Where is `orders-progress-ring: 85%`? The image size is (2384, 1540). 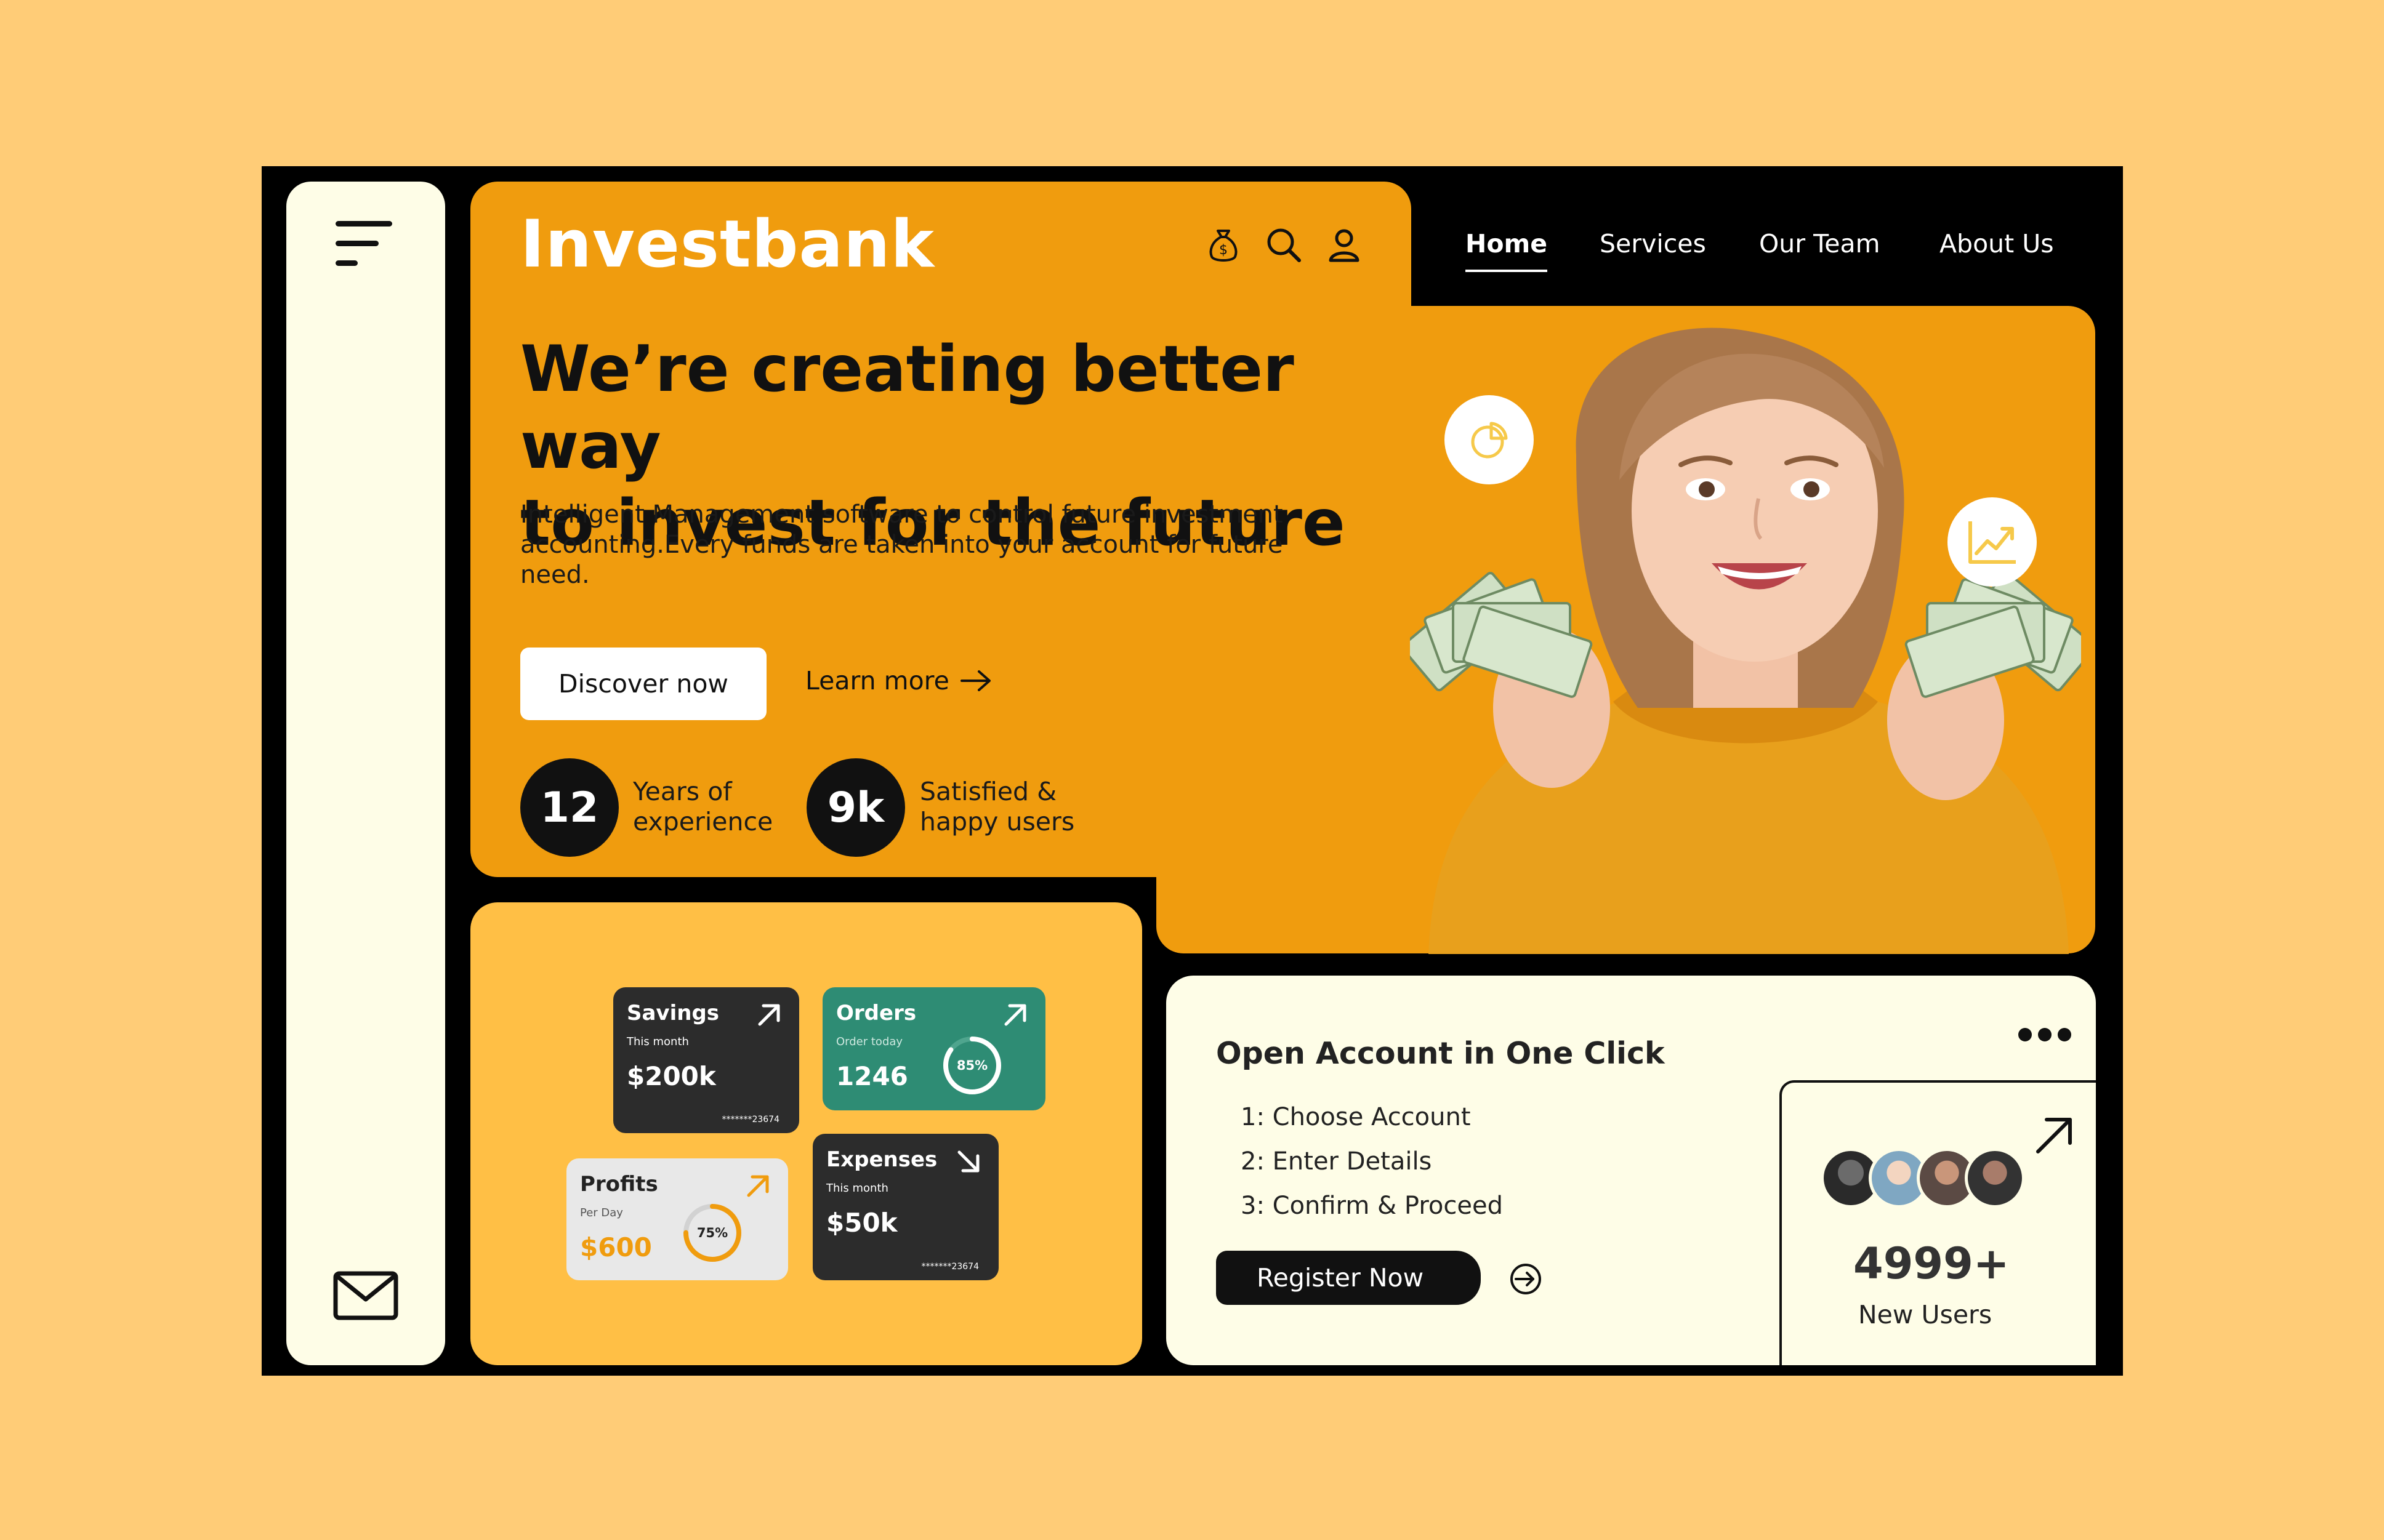
orders-progress-ring: 85% is located at coordinates (972, 1065).